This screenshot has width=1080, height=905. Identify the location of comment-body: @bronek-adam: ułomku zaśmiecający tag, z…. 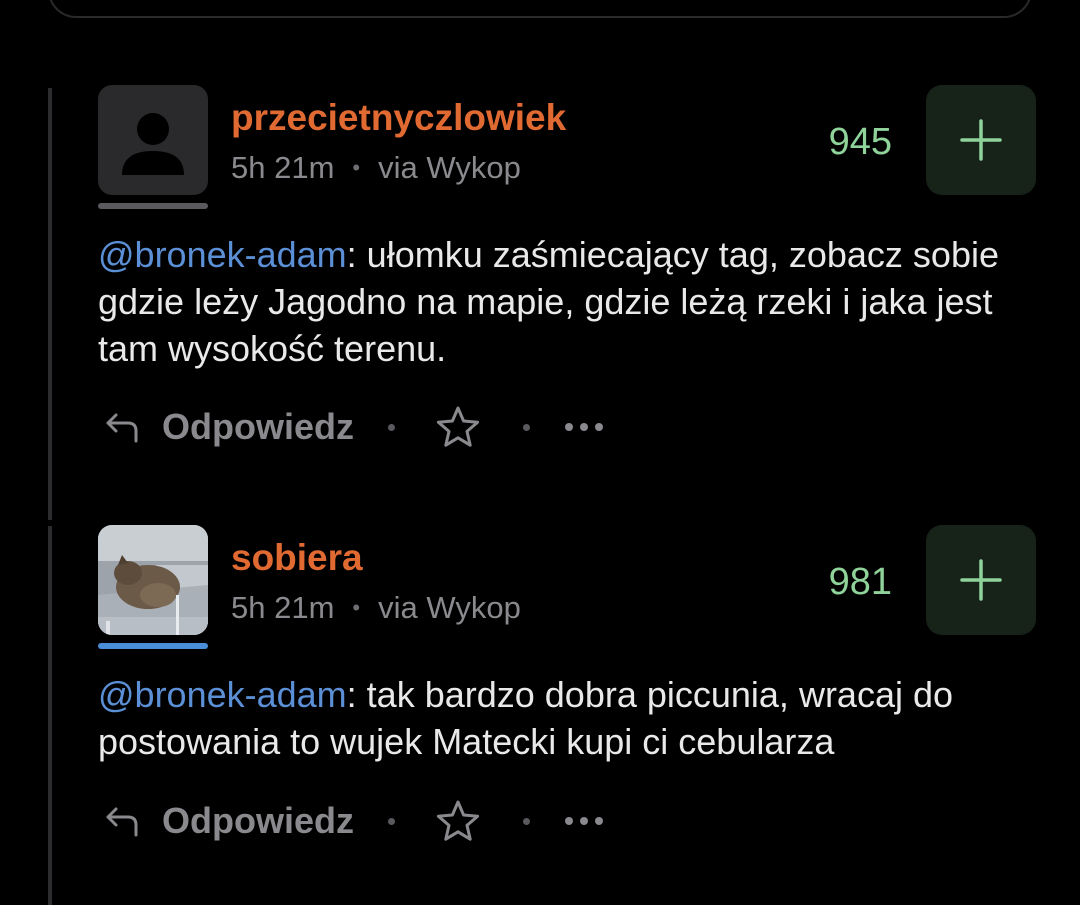
(568, 301).